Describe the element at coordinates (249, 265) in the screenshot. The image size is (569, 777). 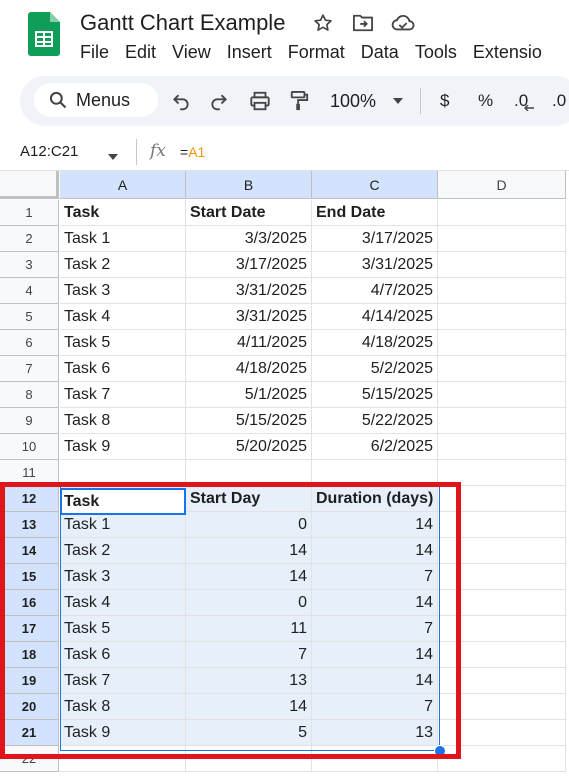
I see `cell-b3: 3/17/2025` at that location.